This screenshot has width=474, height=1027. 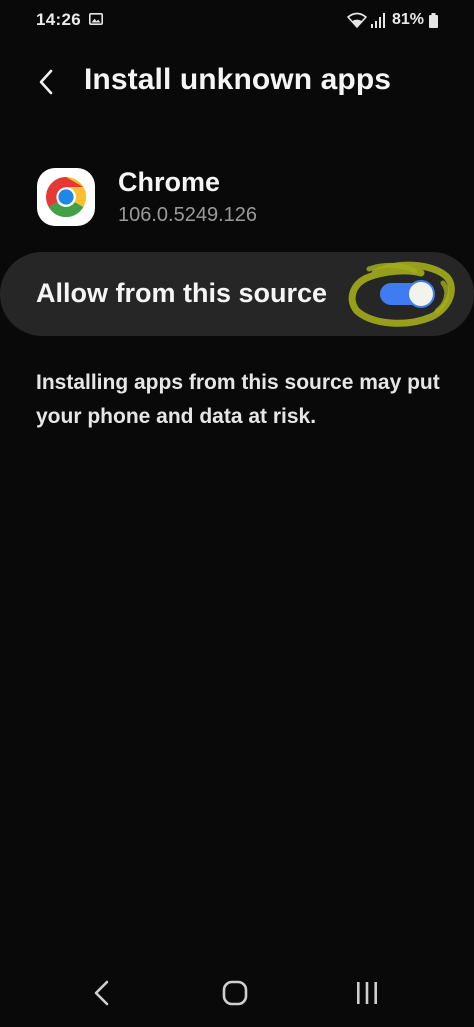 I want to click on app-version: 106.0.5249.126, so click(x=188, y=215).